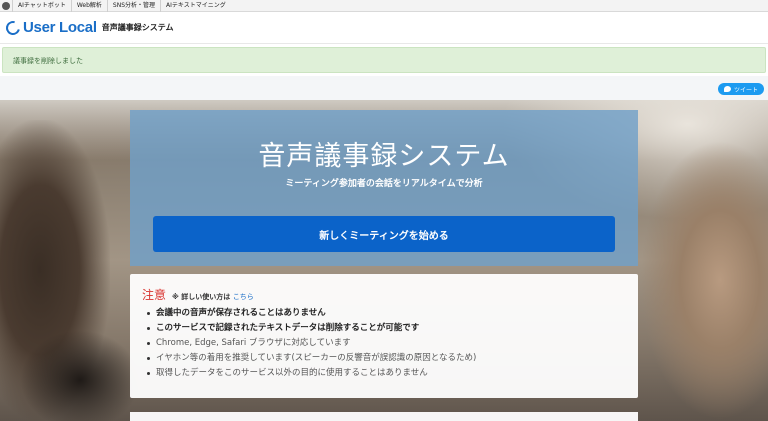 Image resolution: width=768 pixels, height=421 pixels. I want to click on hero-subtitle: ミーティング参加者の会話をリアルタイムで分析, so click(384, 184).